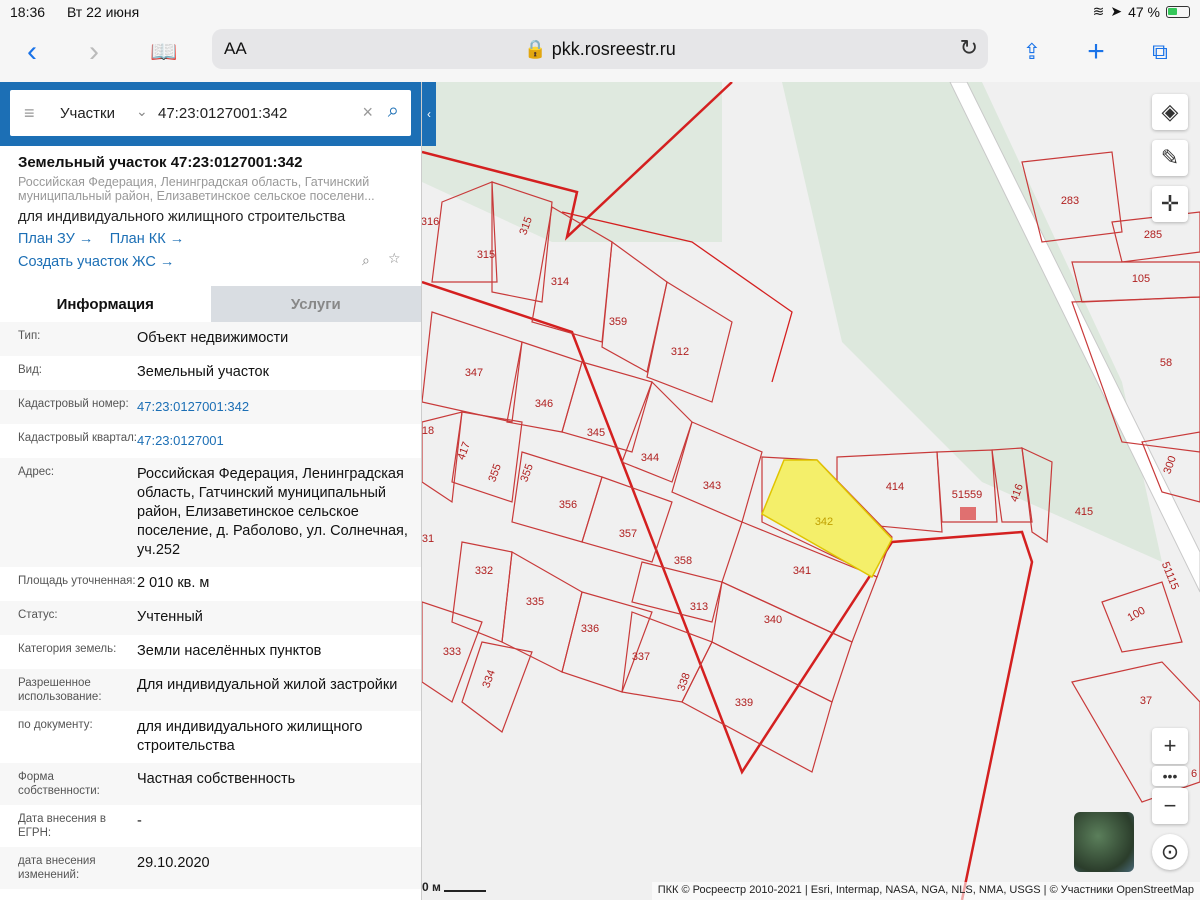 The height and width of the screenshot is (900, 1200). Describe the element at coordinates (568, 505) in the screenshot. I see `svg-text: 356` at that location.